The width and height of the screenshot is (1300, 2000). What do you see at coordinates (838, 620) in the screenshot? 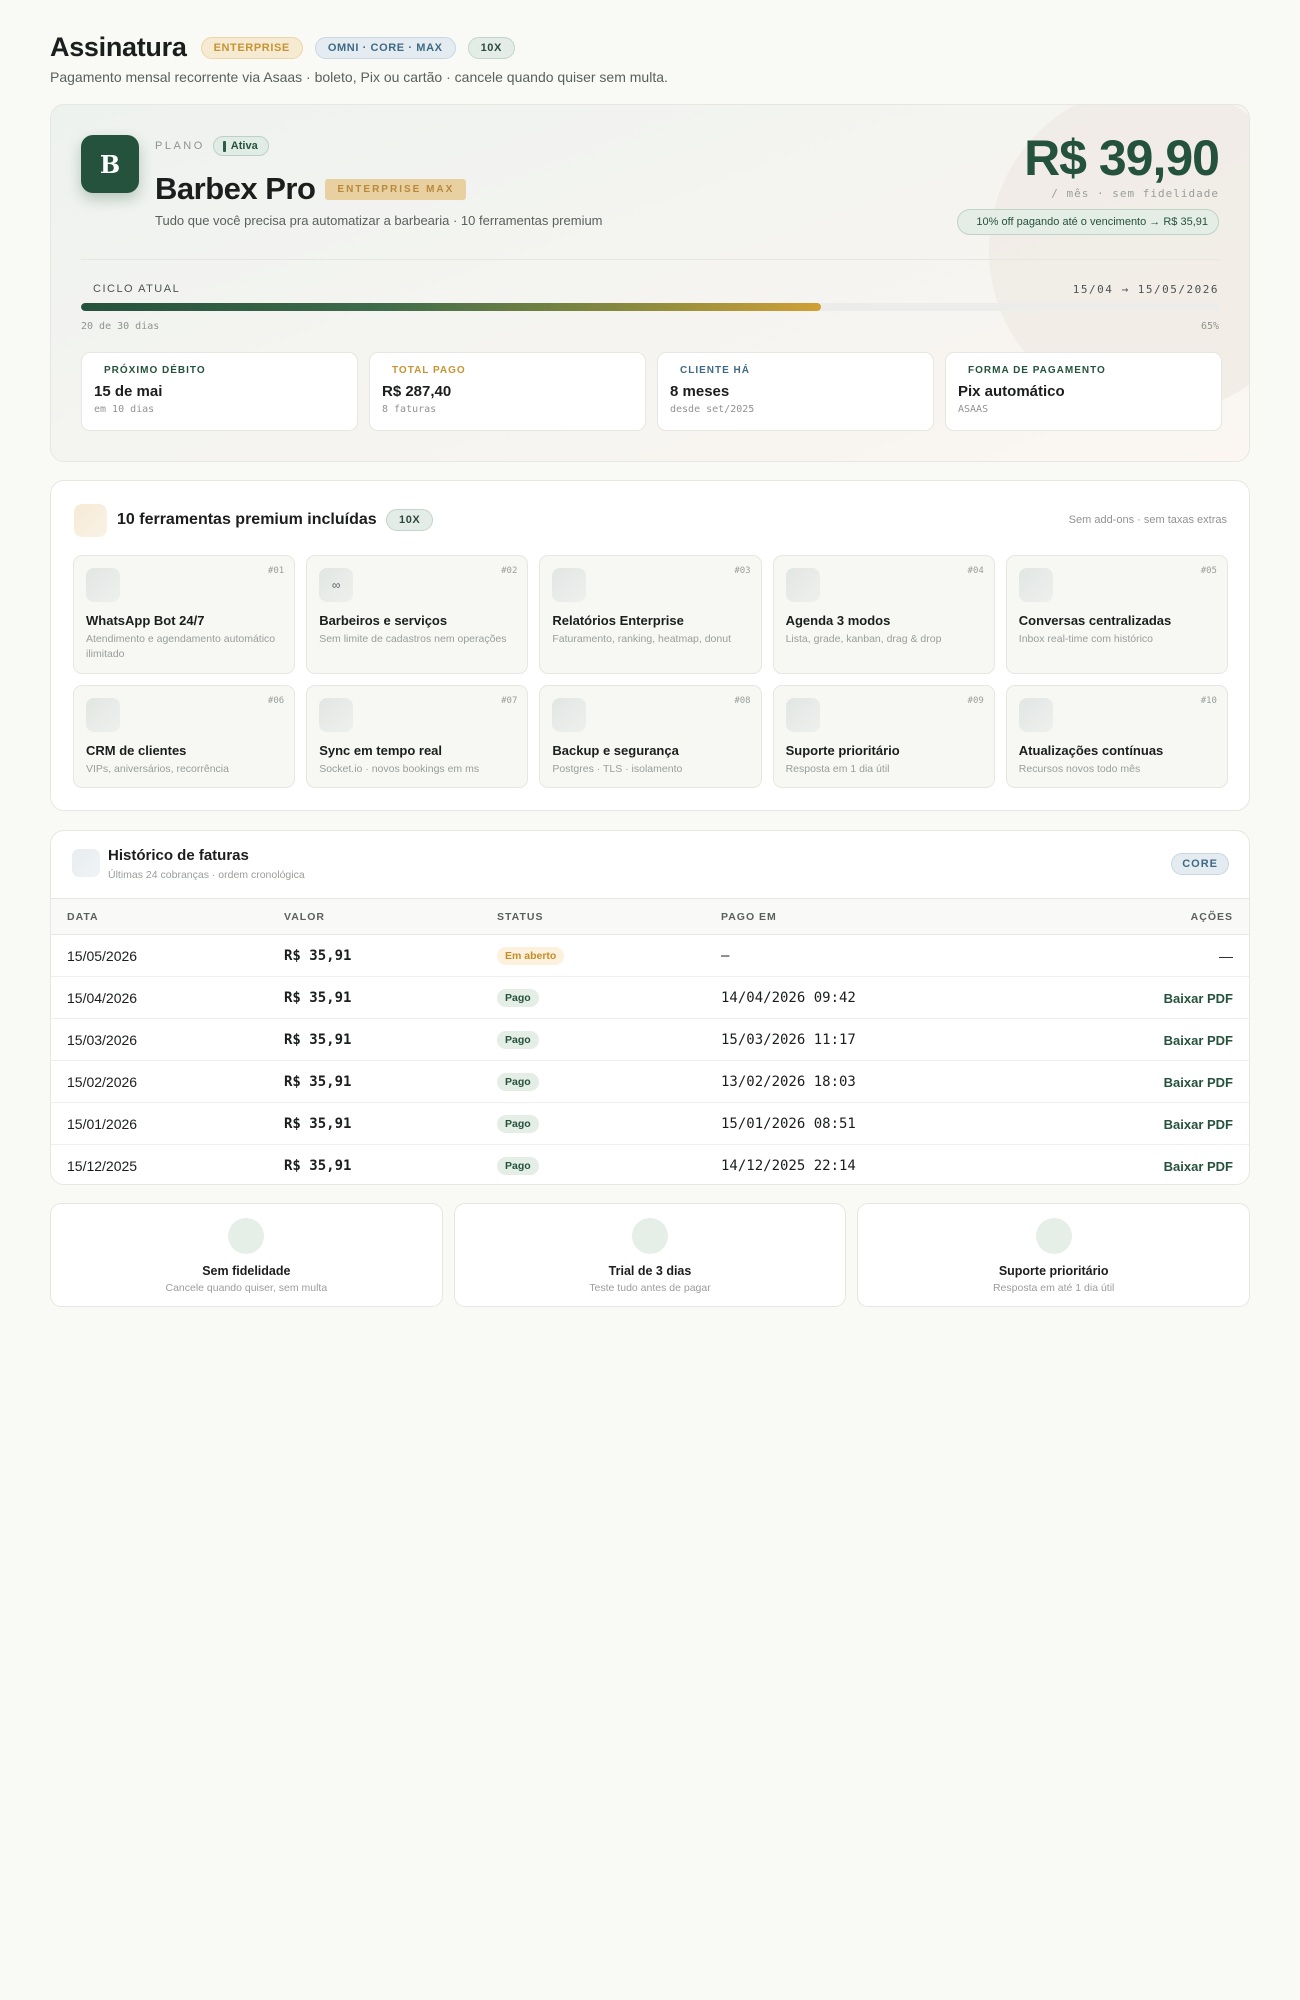
I see `tool-name: Agenda 3 modos` at bounding box center [838, 620].